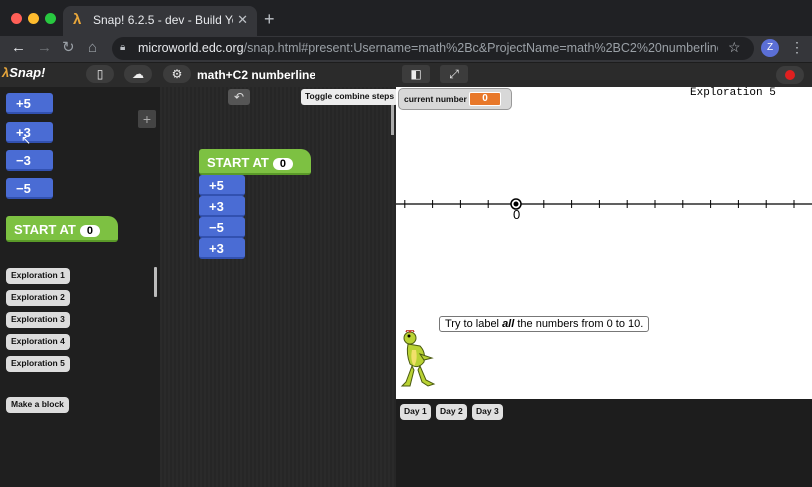 This screenshot has height=487, width=812. I want to click on script-start-at-block: START AT 0, so click(255, 162).